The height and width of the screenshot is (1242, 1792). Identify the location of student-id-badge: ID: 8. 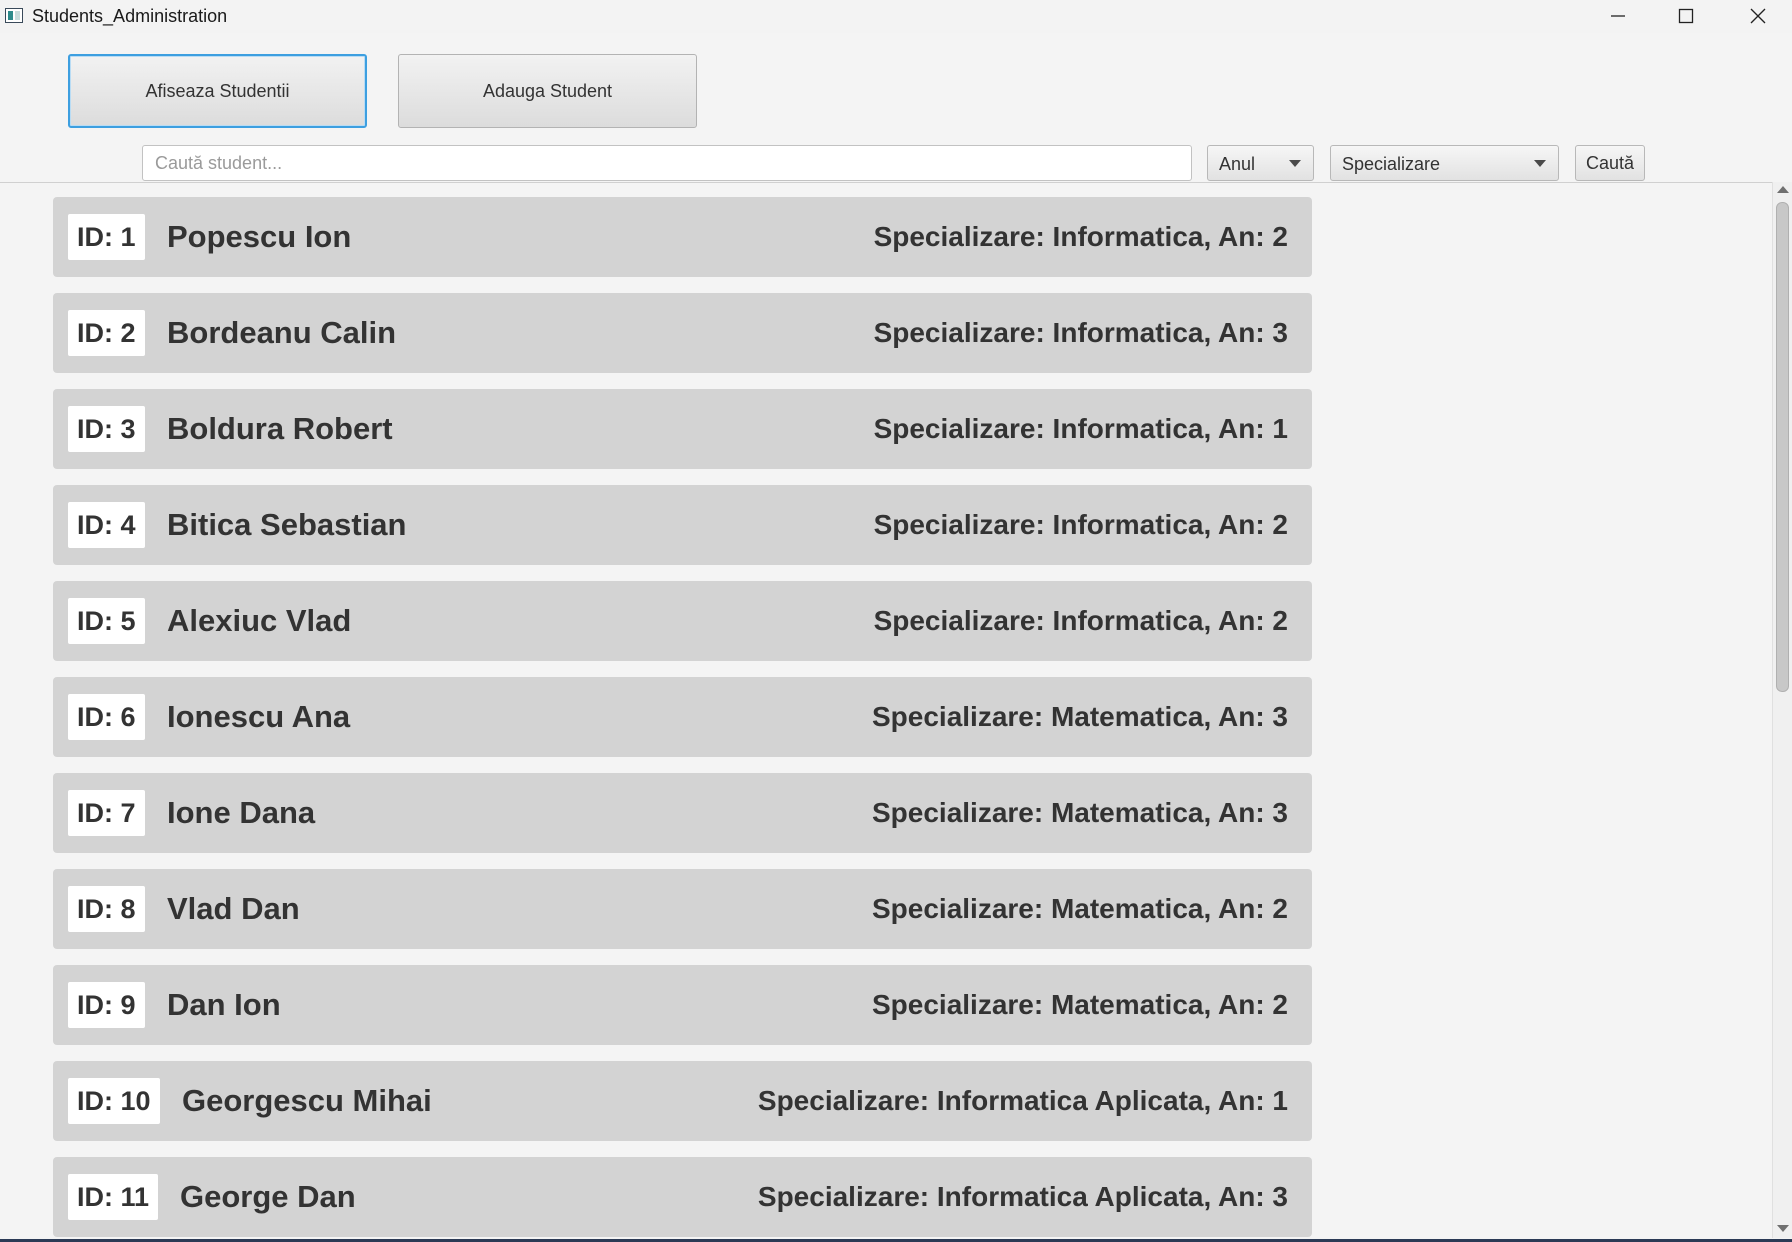
(106, 909).